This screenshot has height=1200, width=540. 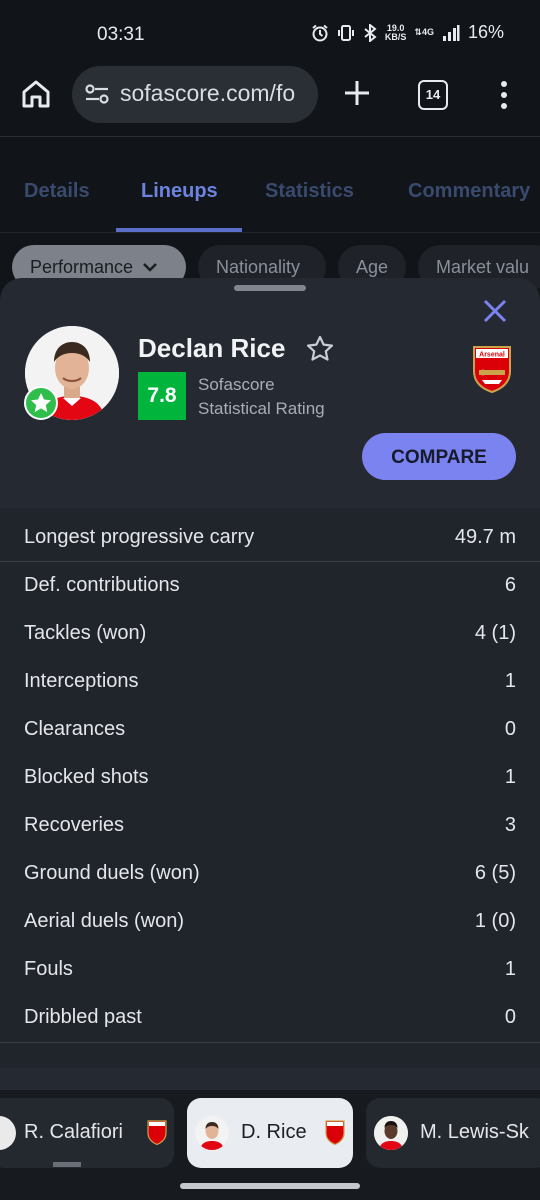 What do you see at coordinates (270, 921) in the screenshot?
I see `stat-row: Aerial duels (won) 1 (0)` at bounding box center [270, 921].